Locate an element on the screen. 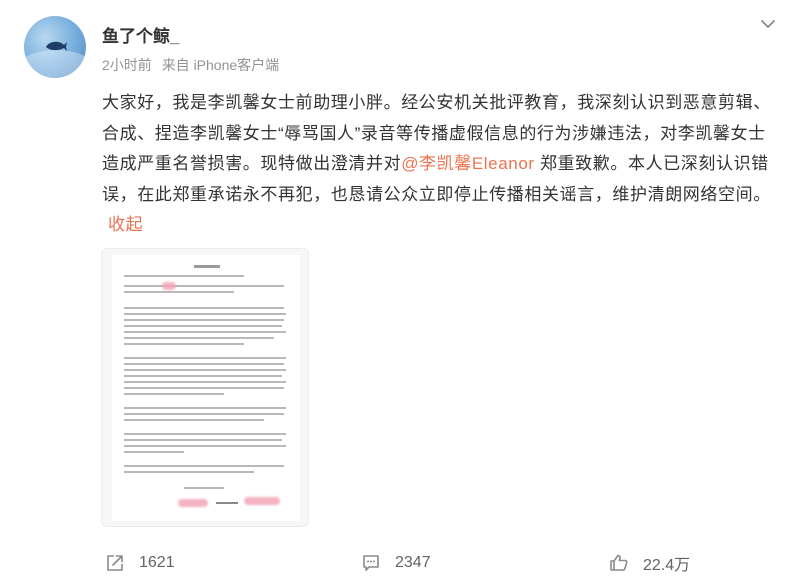 This screenshot has width=797, height=582. like-button: 22.4万 is located at coordinates (649, 563).